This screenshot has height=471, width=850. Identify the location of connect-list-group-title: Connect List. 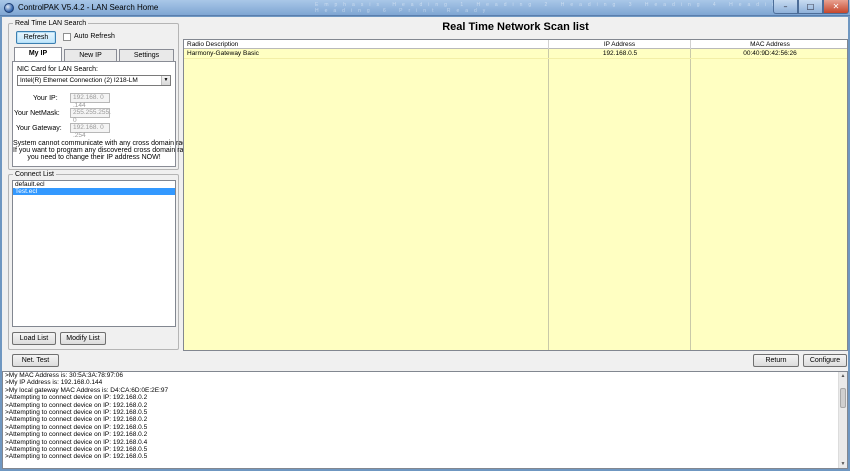
(34, 174).